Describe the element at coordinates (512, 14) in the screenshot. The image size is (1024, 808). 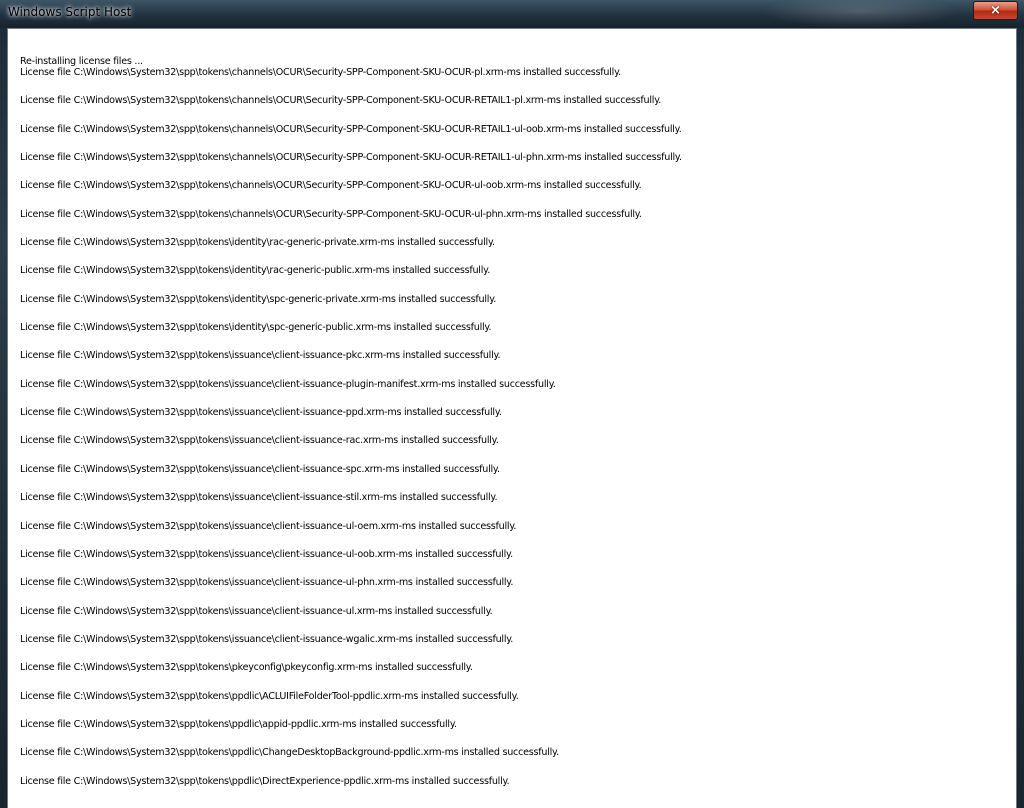
I see `title-bar: Windows Script Host ×` at that location.